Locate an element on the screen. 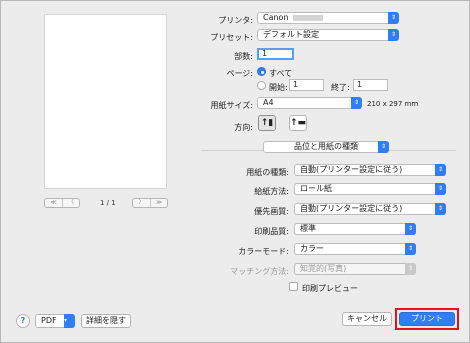 Image resolution: width=470 pixels, height=343 pixels. priority-quality-select: 自動(プリンター設定に従う) ⇕ is located at coordinates (370, 209).